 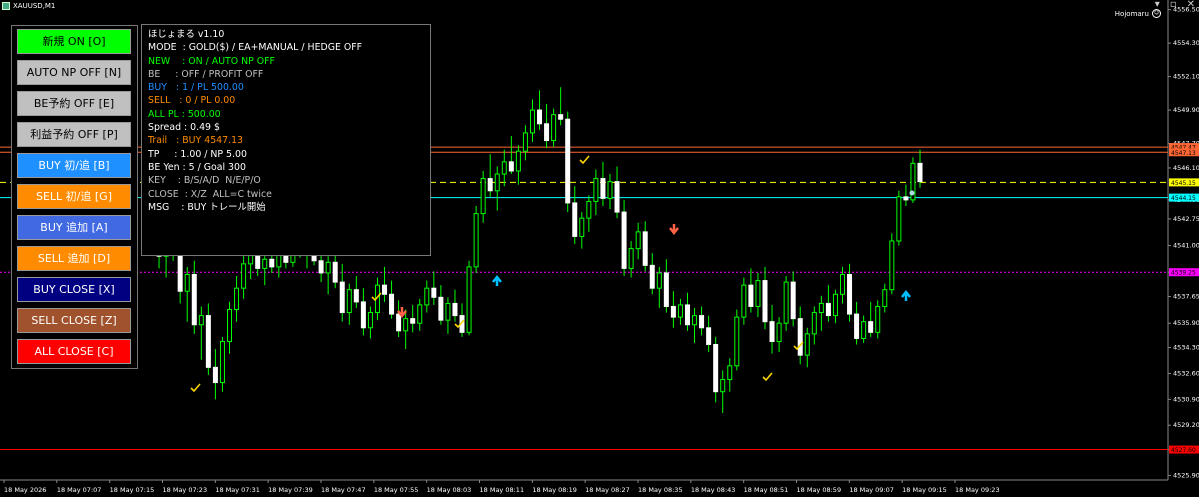 I want to click on level-ask-tag: 4544.15, so click(x=1183, y=198).